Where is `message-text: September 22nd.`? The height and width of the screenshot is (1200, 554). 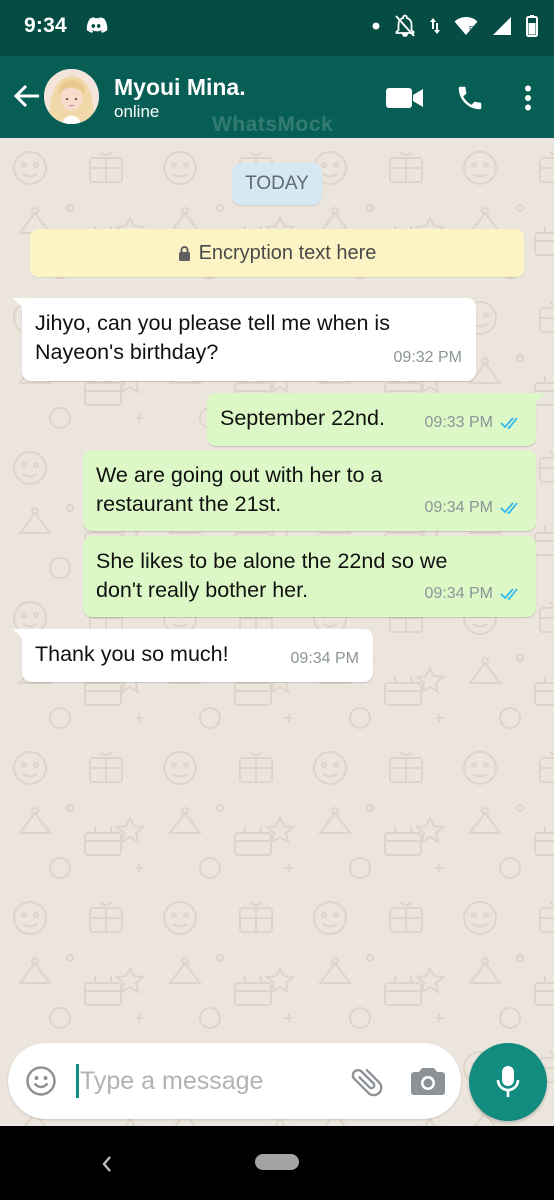 message-text: September 22nd. is located at coordinates (302, 418).